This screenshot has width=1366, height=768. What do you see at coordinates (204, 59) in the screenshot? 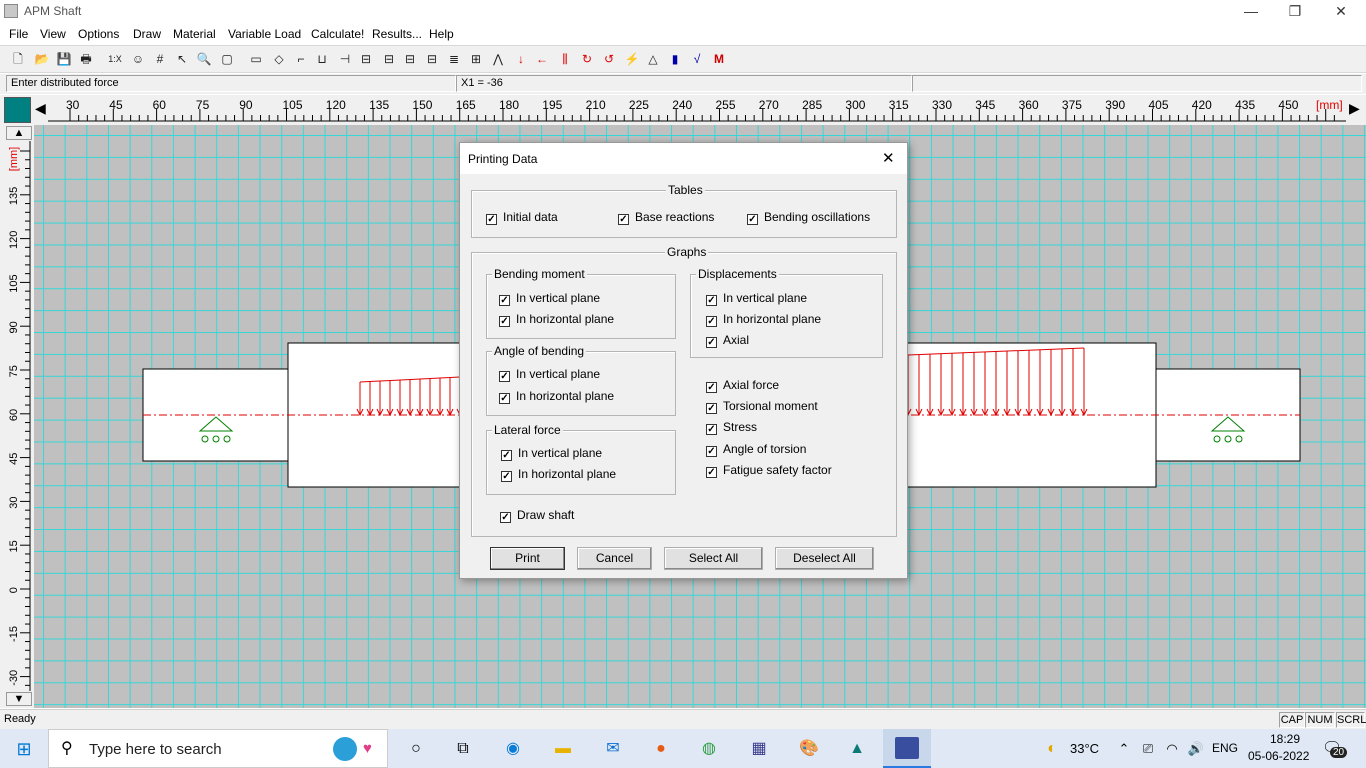
I see `zoom-icon: 🔍` at bounding box center [204, 59].